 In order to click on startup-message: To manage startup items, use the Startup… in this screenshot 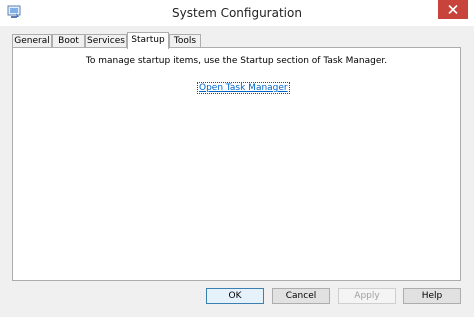, I will do `click(236, 61)`.